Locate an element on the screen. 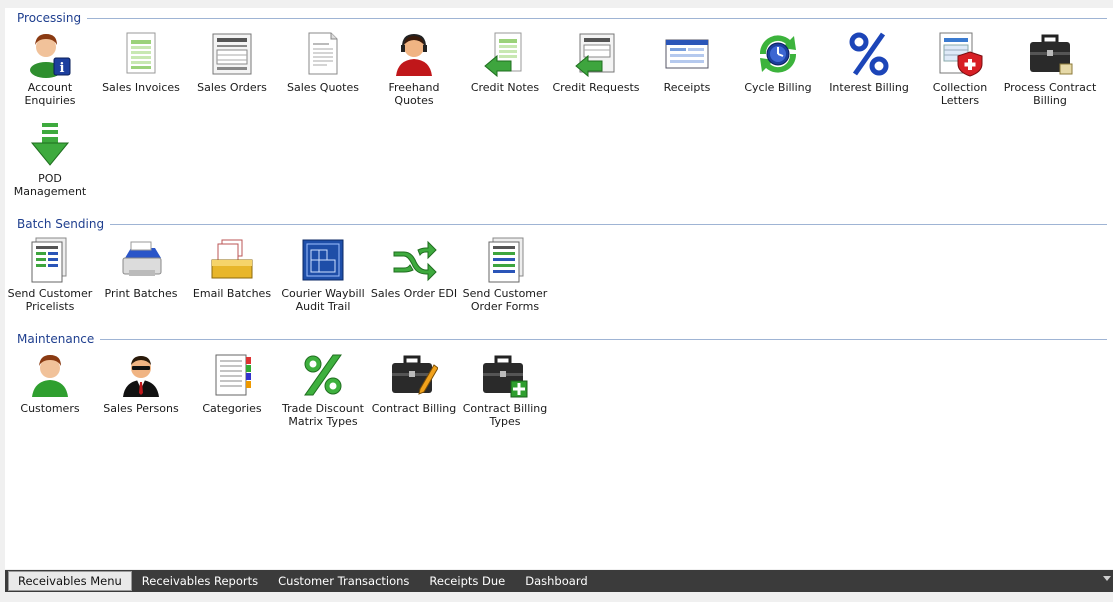 This screenshot has width=1113, height=602. process-contract-billing-tile: Process Contract Billing is located at coordinates (1050, 68).